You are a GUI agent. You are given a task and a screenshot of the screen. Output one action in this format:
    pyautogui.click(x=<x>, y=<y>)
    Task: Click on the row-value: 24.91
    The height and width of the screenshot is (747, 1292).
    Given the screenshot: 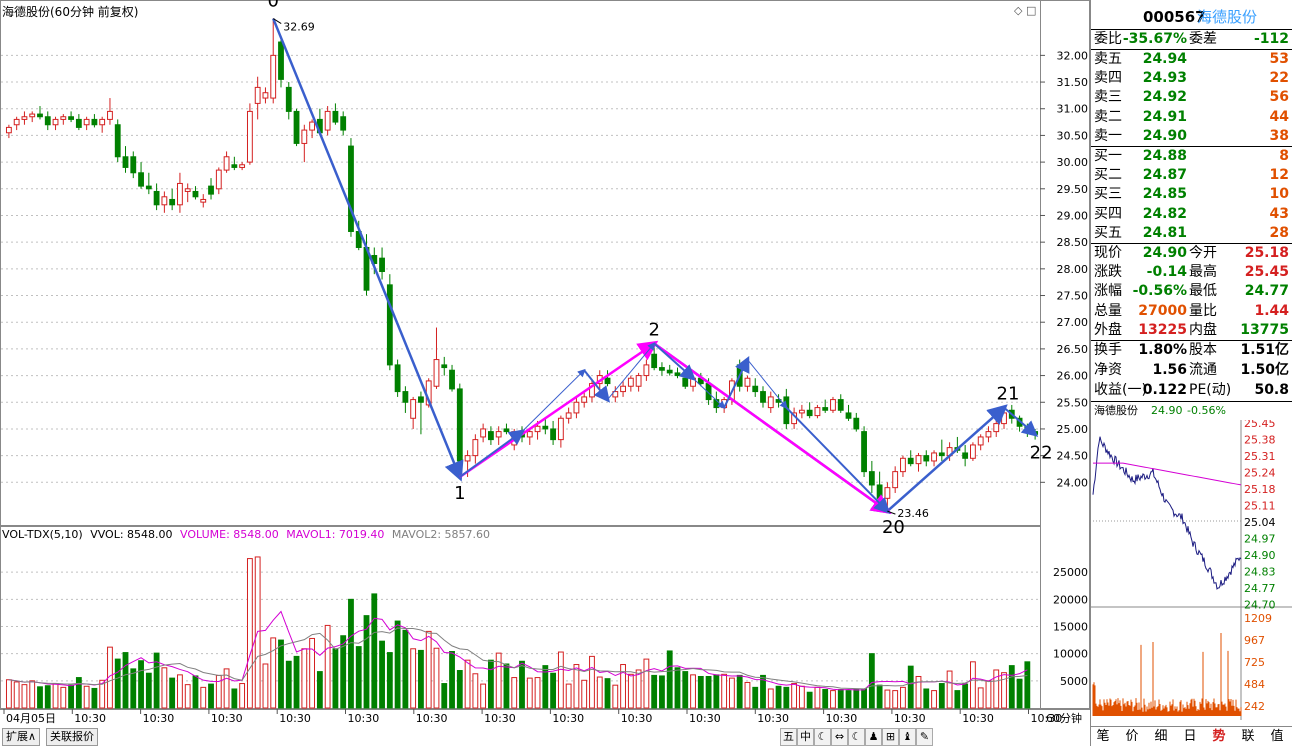 What is the action you would take?
    pyautogui.click(x=1164, y=116)
    